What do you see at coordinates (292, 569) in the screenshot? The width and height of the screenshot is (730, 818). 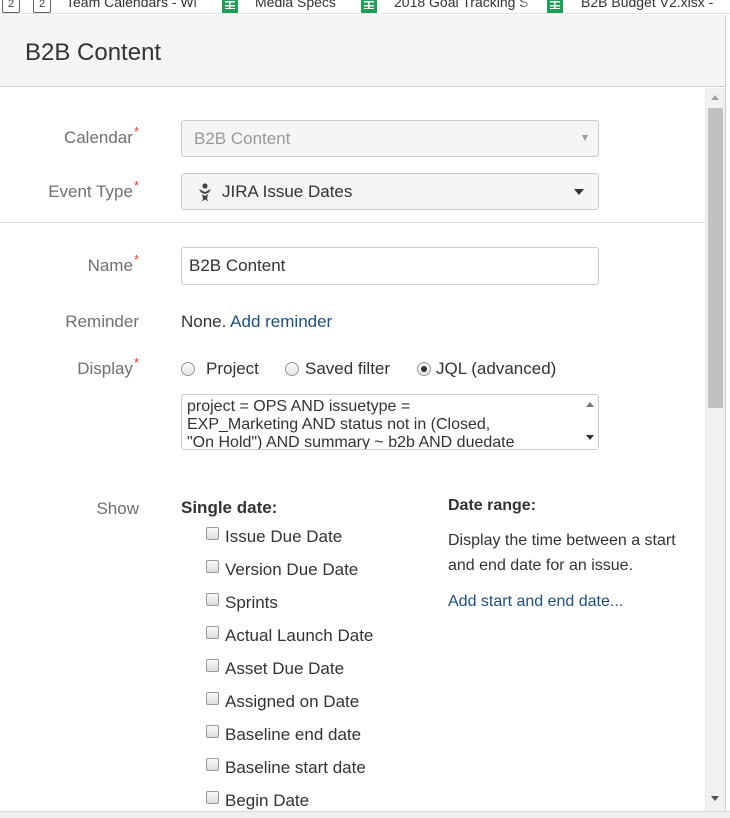 I see `checkbox-label: Version Due Date` at bounding box center [292, 569].